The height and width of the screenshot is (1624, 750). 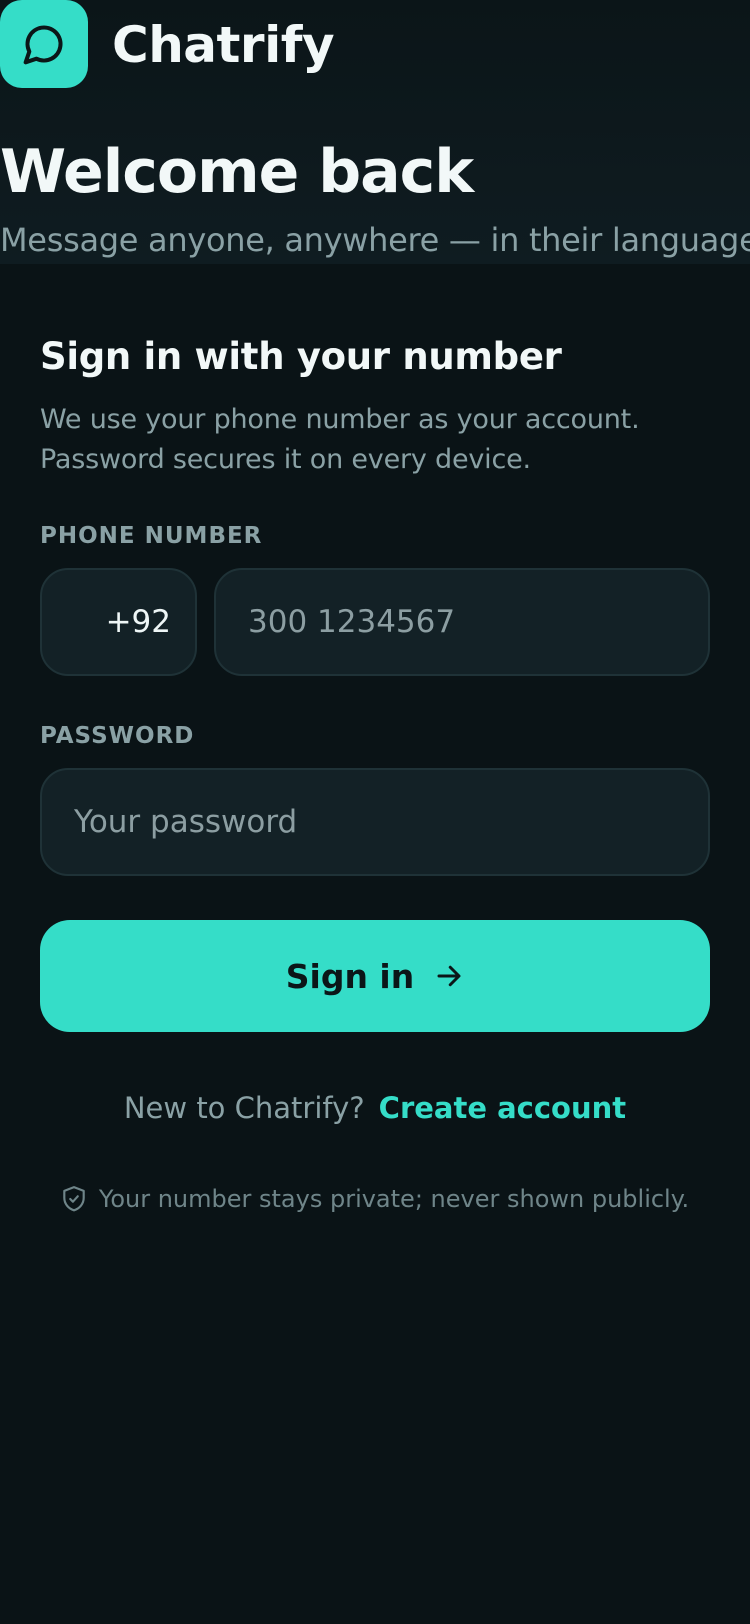 What do you see at coordinates (138, 622) in the screenshot?
I see `country-code-value: +92` at bounding box center [138, 622].